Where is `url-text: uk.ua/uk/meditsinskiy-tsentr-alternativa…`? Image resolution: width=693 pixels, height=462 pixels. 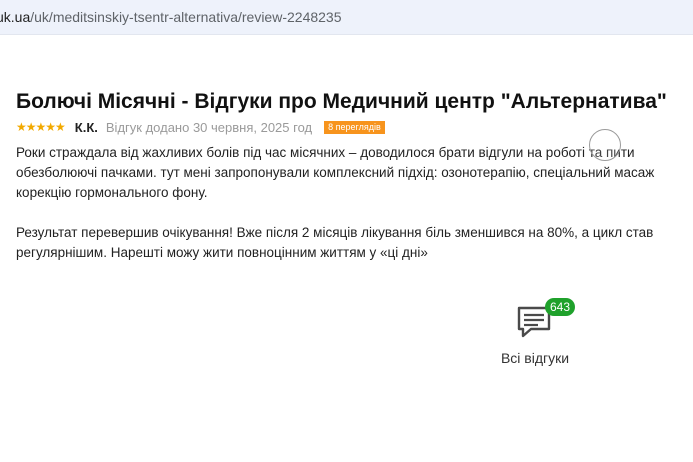
url-text: uk.ua/uk/meditsinskiy-tsentr-alternativa… is located at coordinates (171, 17).